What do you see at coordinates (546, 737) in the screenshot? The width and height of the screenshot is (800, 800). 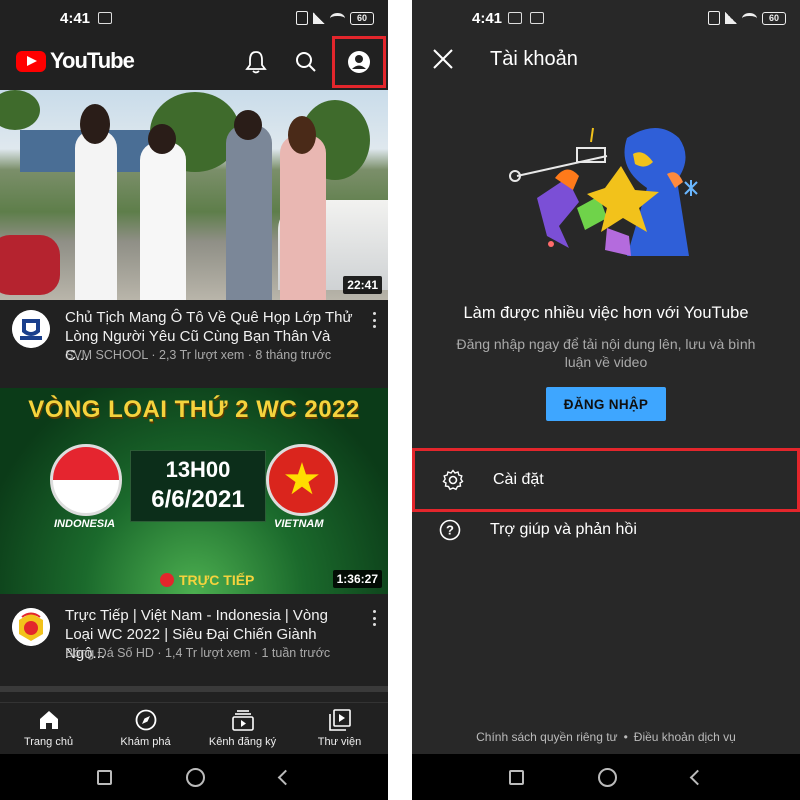 I see `privacy-policy-link: Chính sách quyền riêng tư` at bounding box center [546, 737].